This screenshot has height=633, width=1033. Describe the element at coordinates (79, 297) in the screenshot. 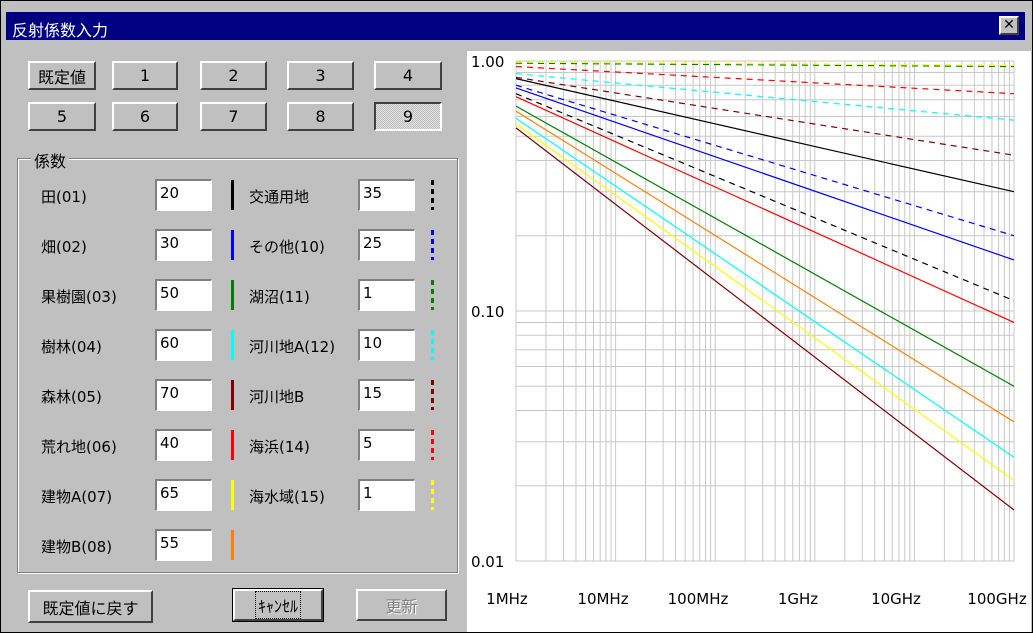

I see `coef-label-left-2: 果樹園(03)` at that location.